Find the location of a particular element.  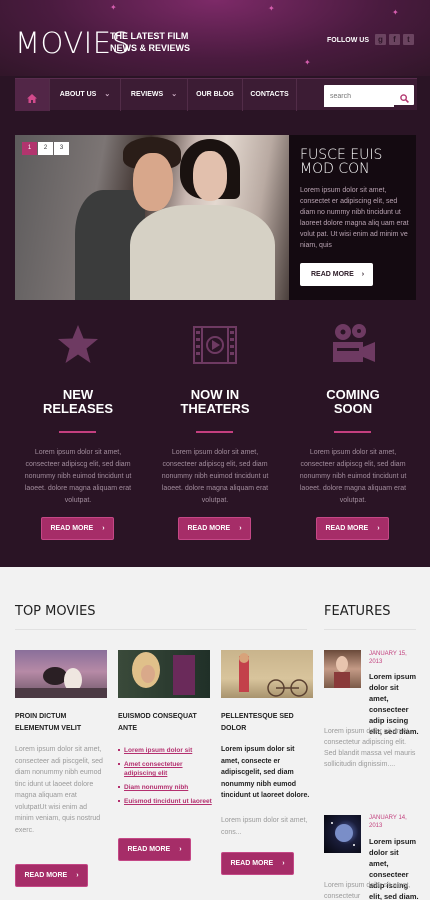

tagline-line-1: THE LATEST FILM is located at coordinates (149, 36).